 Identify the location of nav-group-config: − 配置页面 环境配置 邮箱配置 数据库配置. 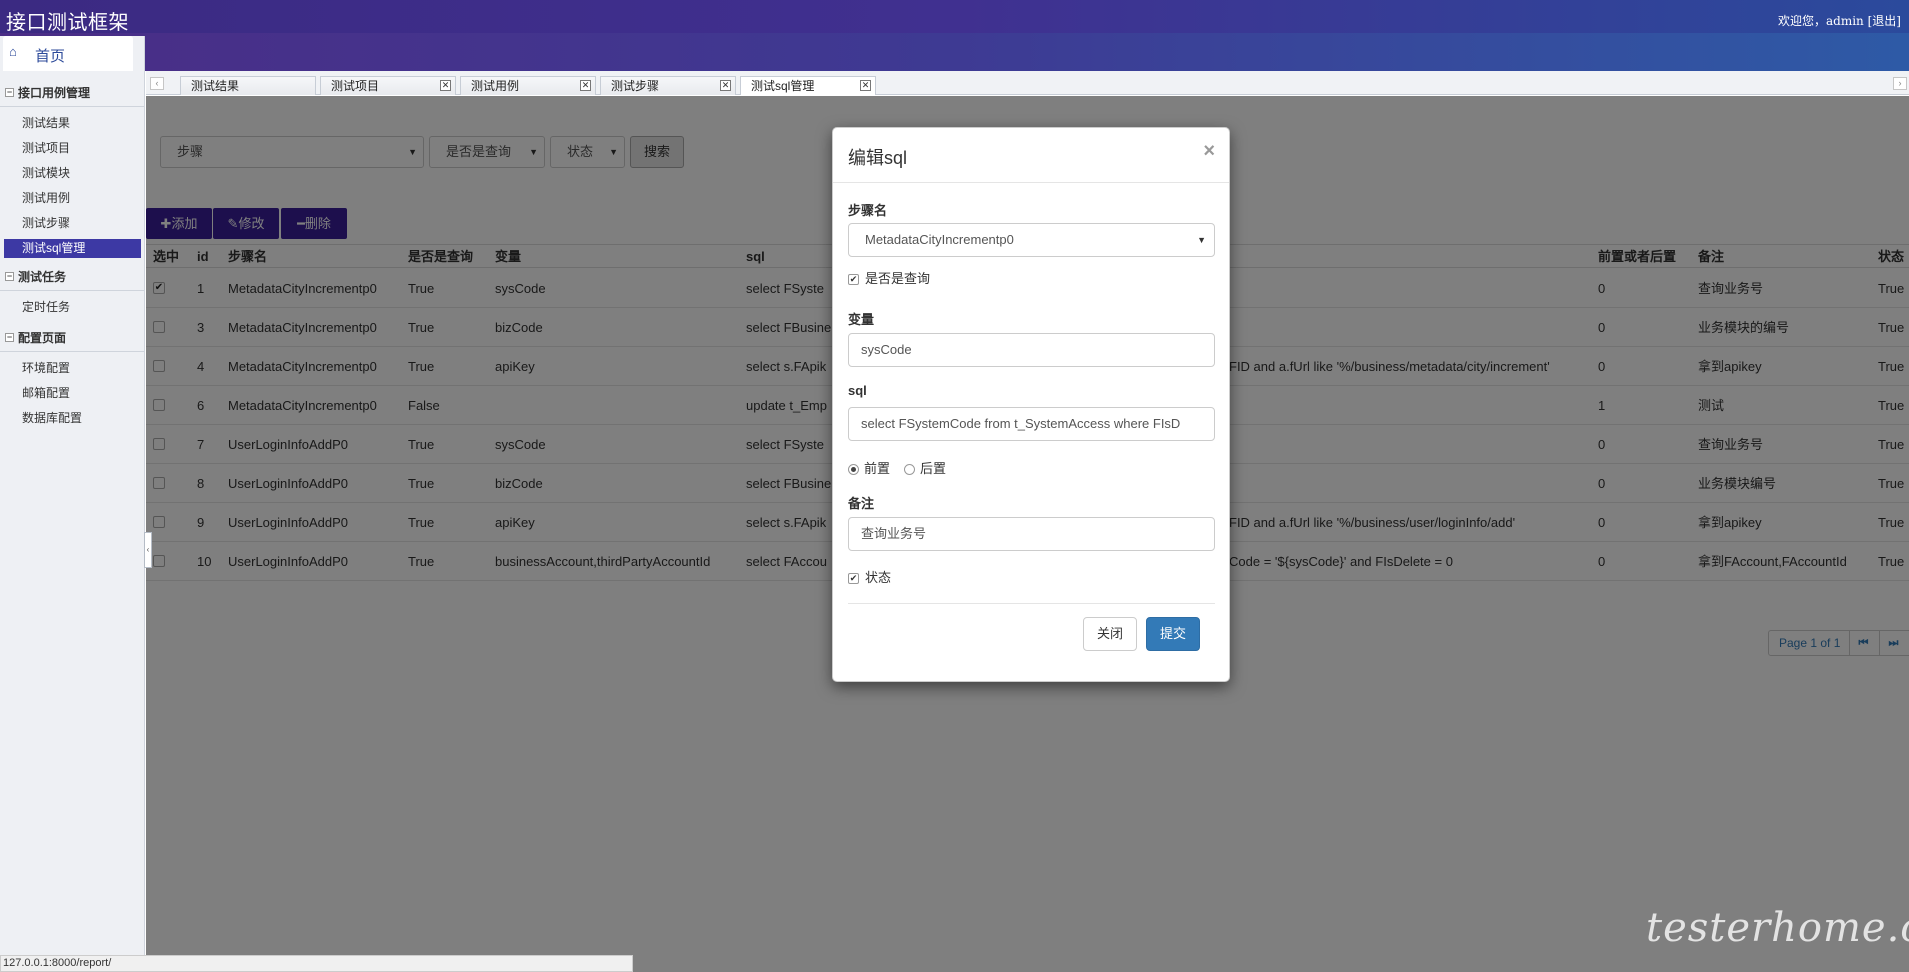
(72, 379).